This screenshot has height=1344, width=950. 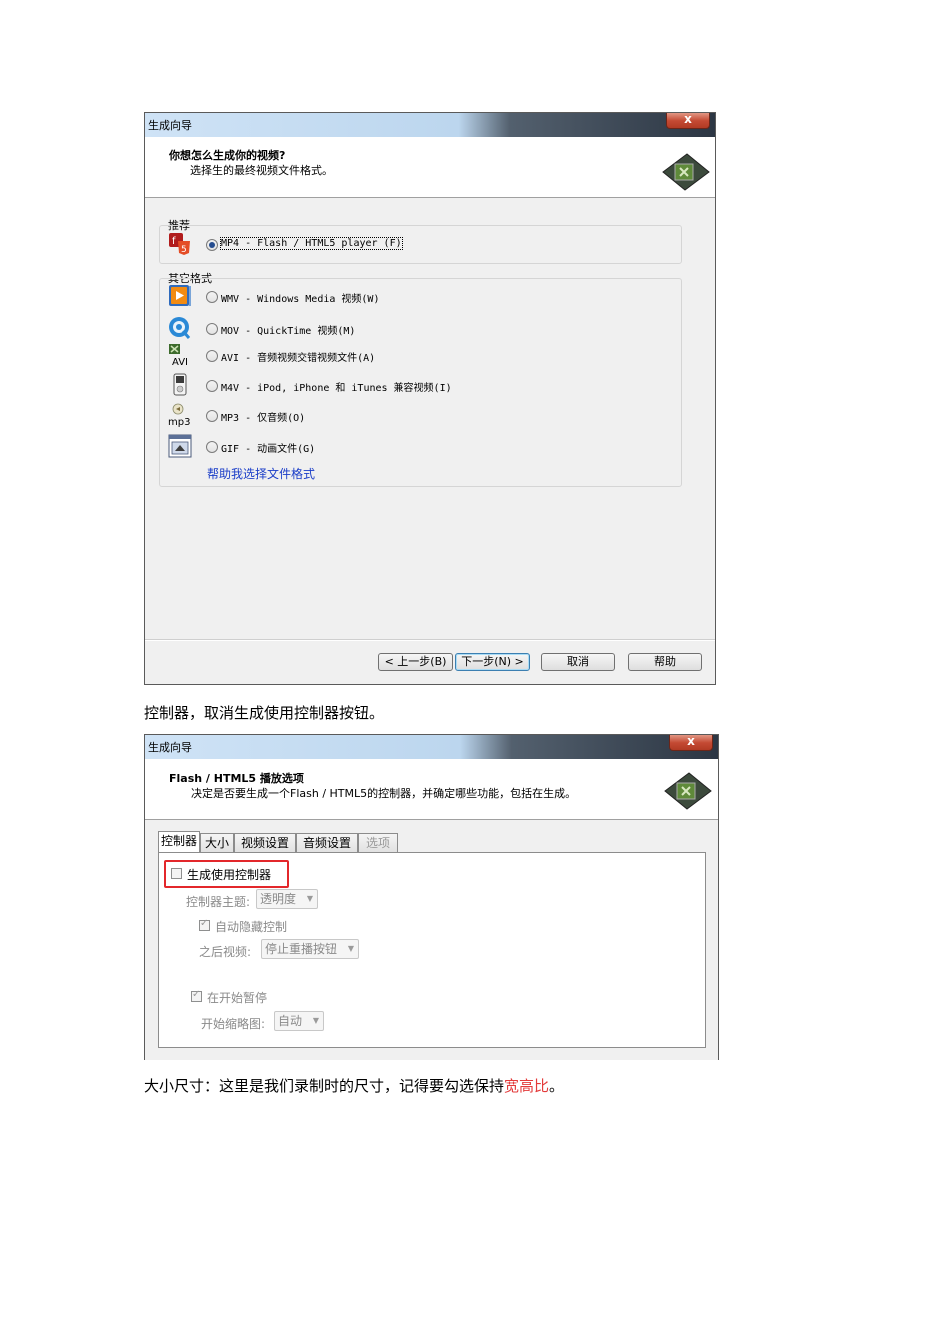 I want to click on svg-text: AVI, so click(x=180, y=362).